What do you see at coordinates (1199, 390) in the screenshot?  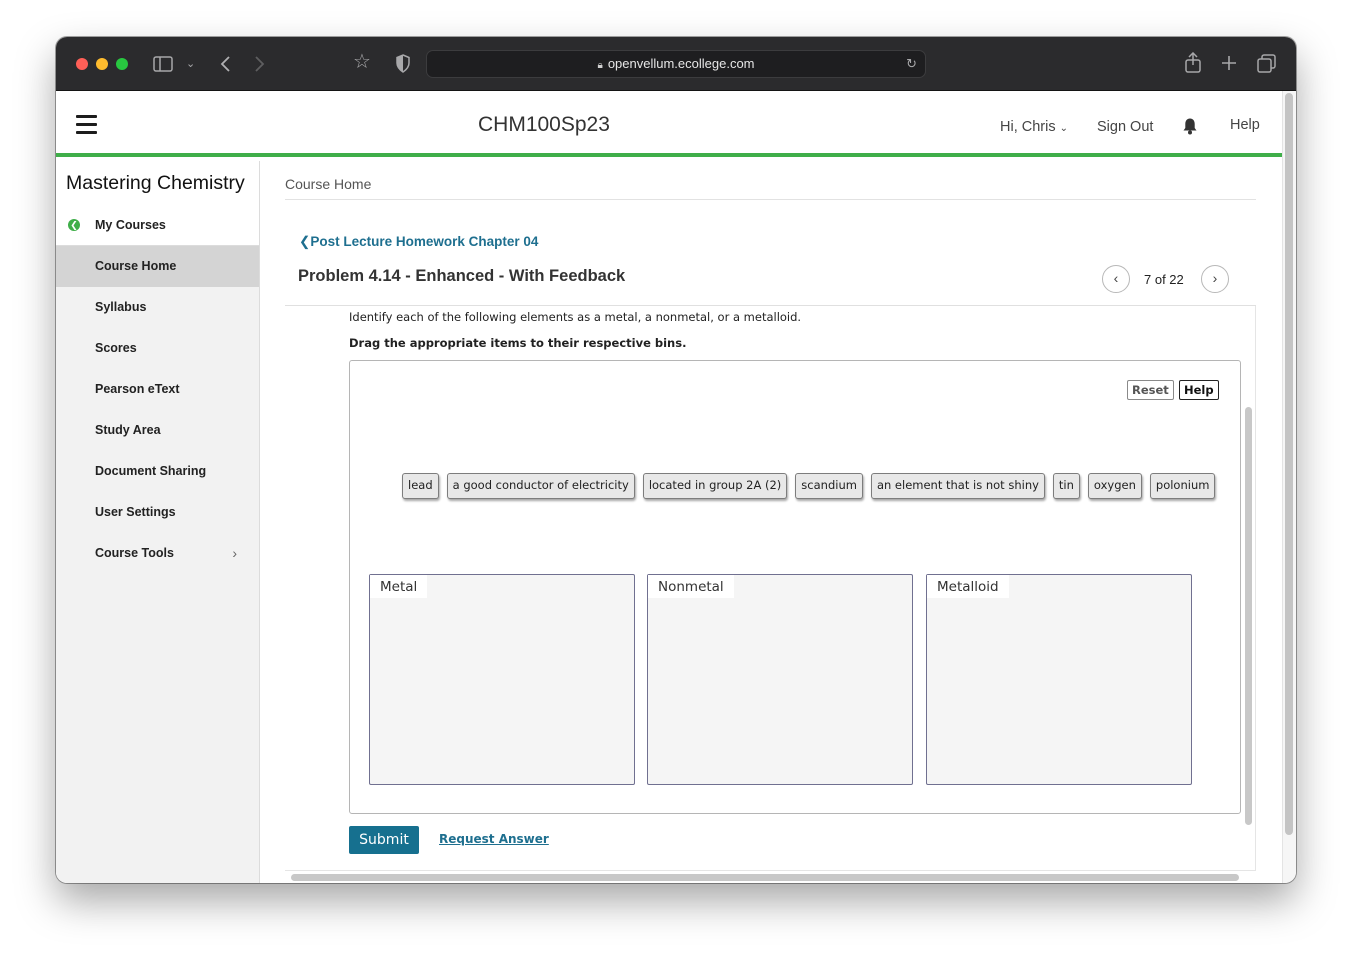 I see `help-button: Help` at bounding box center [1199, 390].